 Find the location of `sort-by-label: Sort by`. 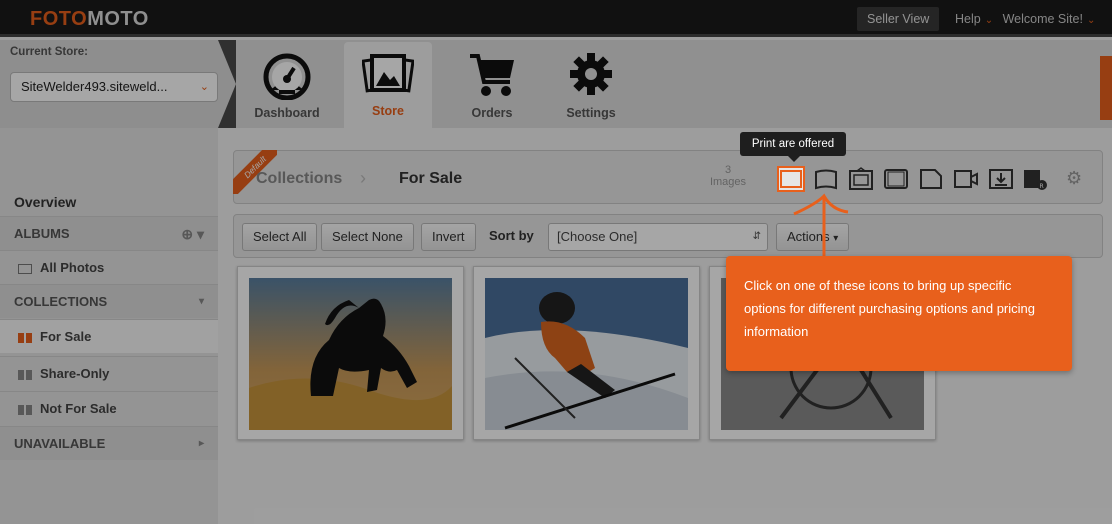

sort-by-label: Sort by is located at coordinates (511, 235).